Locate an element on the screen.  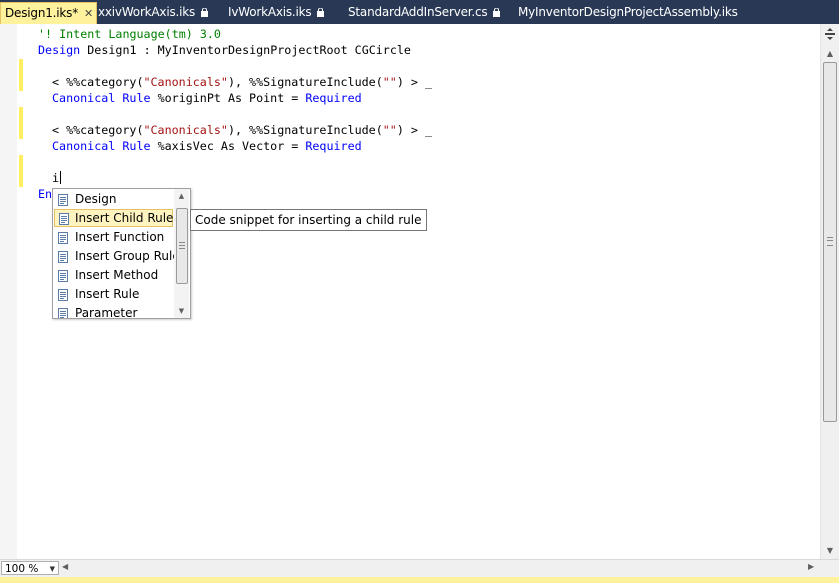
code-text: %originPt As Point = is located at coordinates (228, 98).